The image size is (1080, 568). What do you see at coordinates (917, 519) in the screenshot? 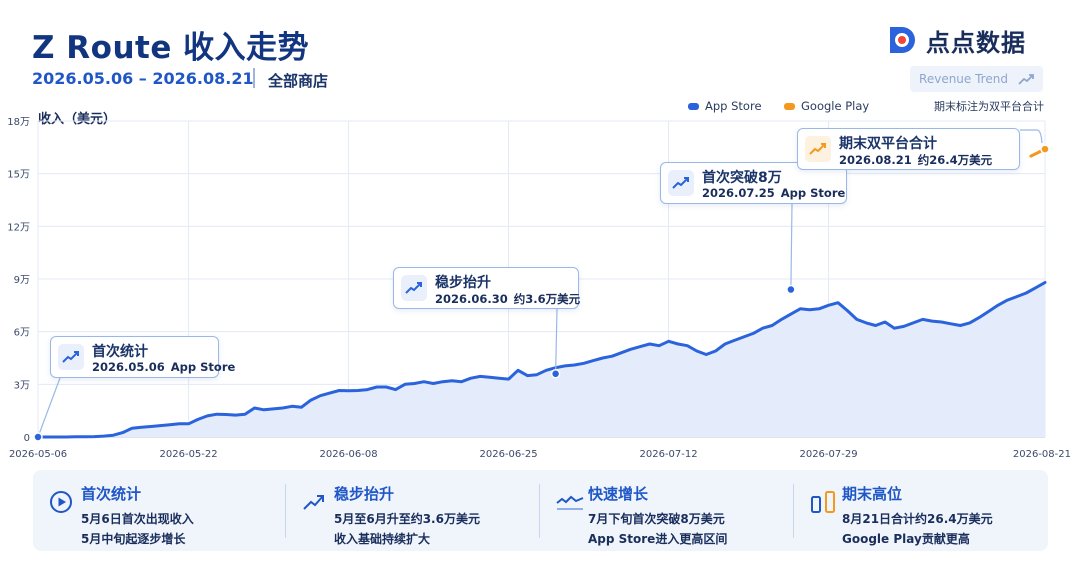
I see `card-line-1: 8月21日合计约26.4万美元` at bounding box center [917, 519].